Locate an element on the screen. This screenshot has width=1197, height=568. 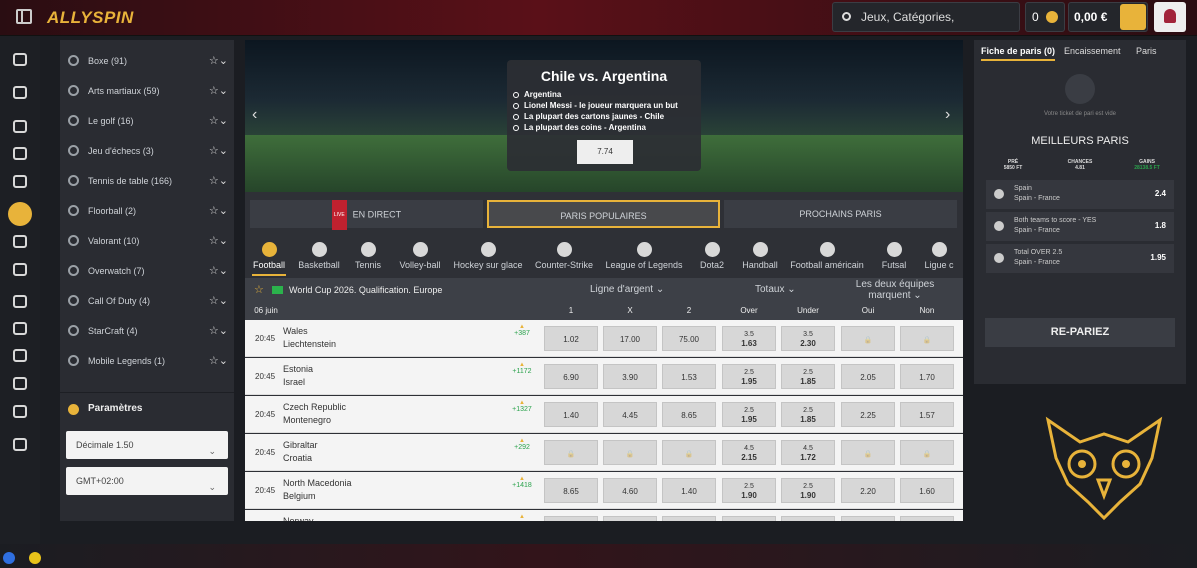
odds-button: 3.90 is located at coordinates (630, 376).